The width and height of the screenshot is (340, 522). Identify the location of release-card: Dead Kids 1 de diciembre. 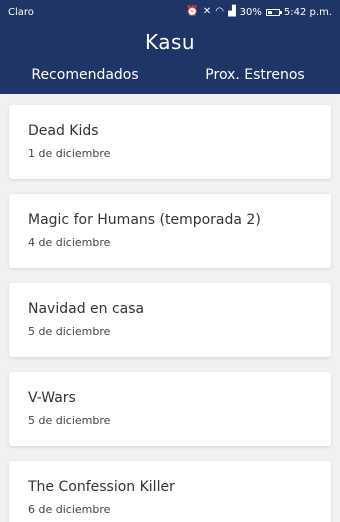
(170, 142).